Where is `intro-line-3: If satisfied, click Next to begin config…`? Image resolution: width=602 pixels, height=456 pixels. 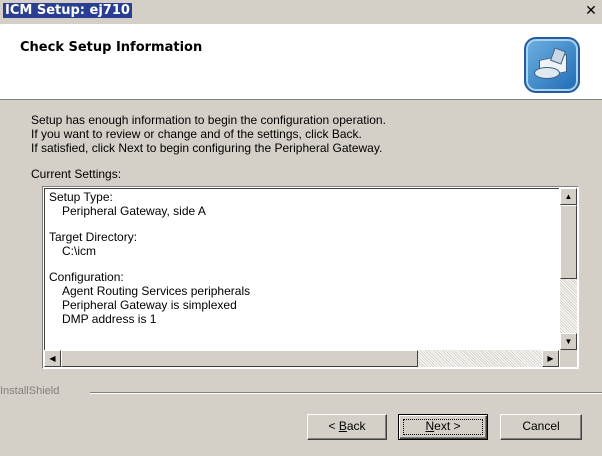
intro-line-3: If satisfied, click Next to begin config… is located at coordinates (207, 148).